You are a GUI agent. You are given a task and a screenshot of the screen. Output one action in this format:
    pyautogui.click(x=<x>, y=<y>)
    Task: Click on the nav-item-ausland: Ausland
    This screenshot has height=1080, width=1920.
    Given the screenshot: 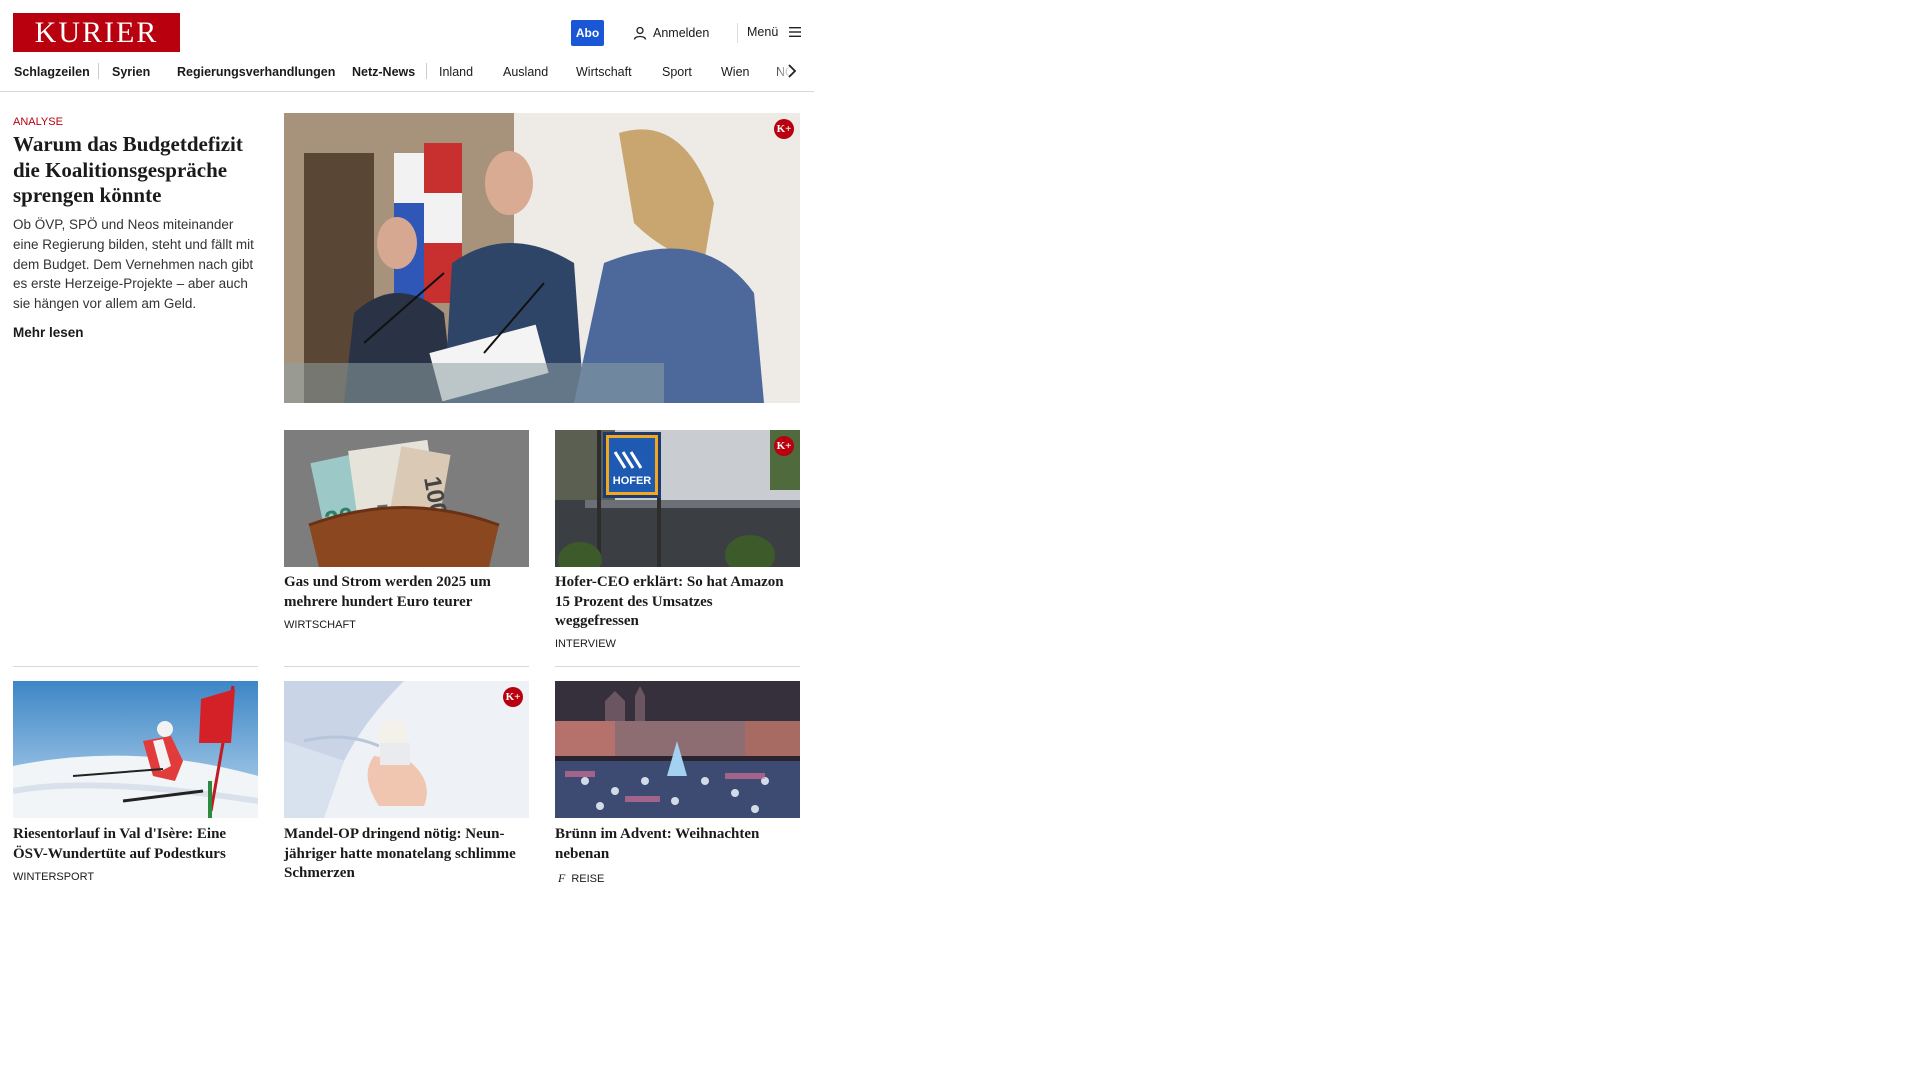 What is the action you would take?
    pyautogui.click(x=525, y=72)
    